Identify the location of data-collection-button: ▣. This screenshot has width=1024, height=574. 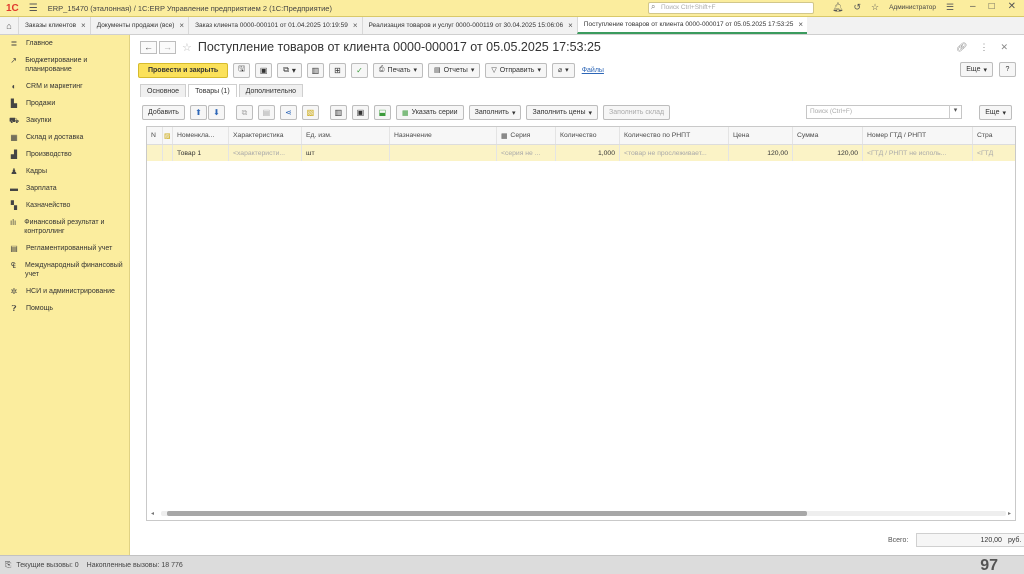
(360, 112).